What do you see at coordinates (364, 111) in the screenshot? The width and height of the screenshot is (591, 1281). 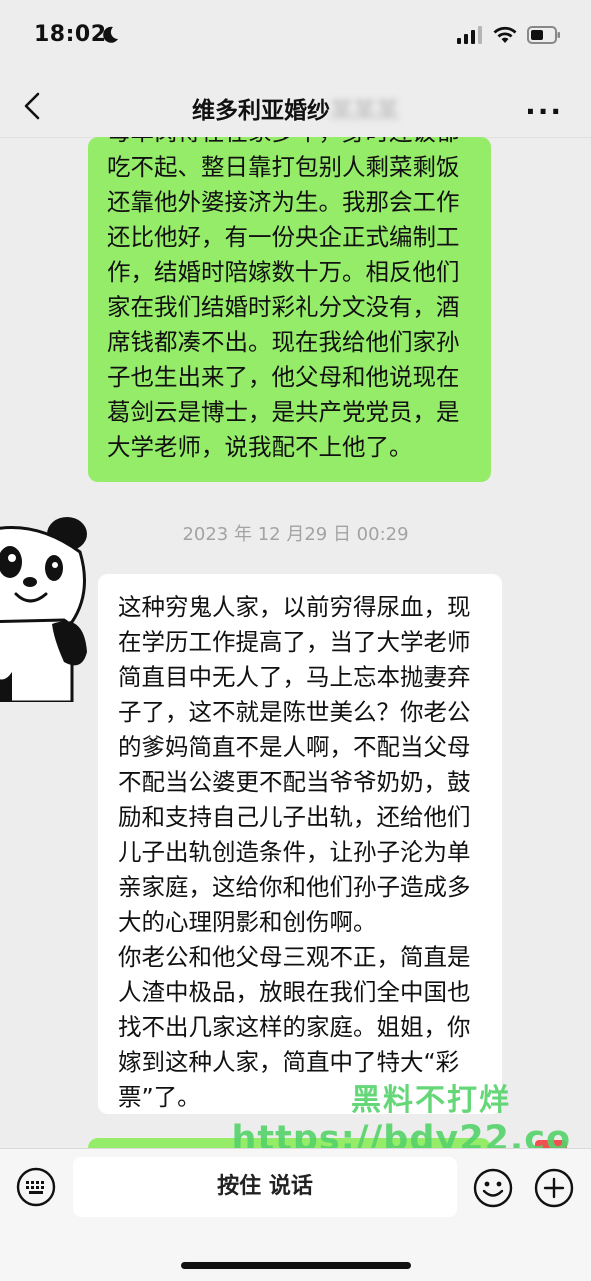 I see `chat-title-obscured: 某某某` at bounding box center [364, 111].